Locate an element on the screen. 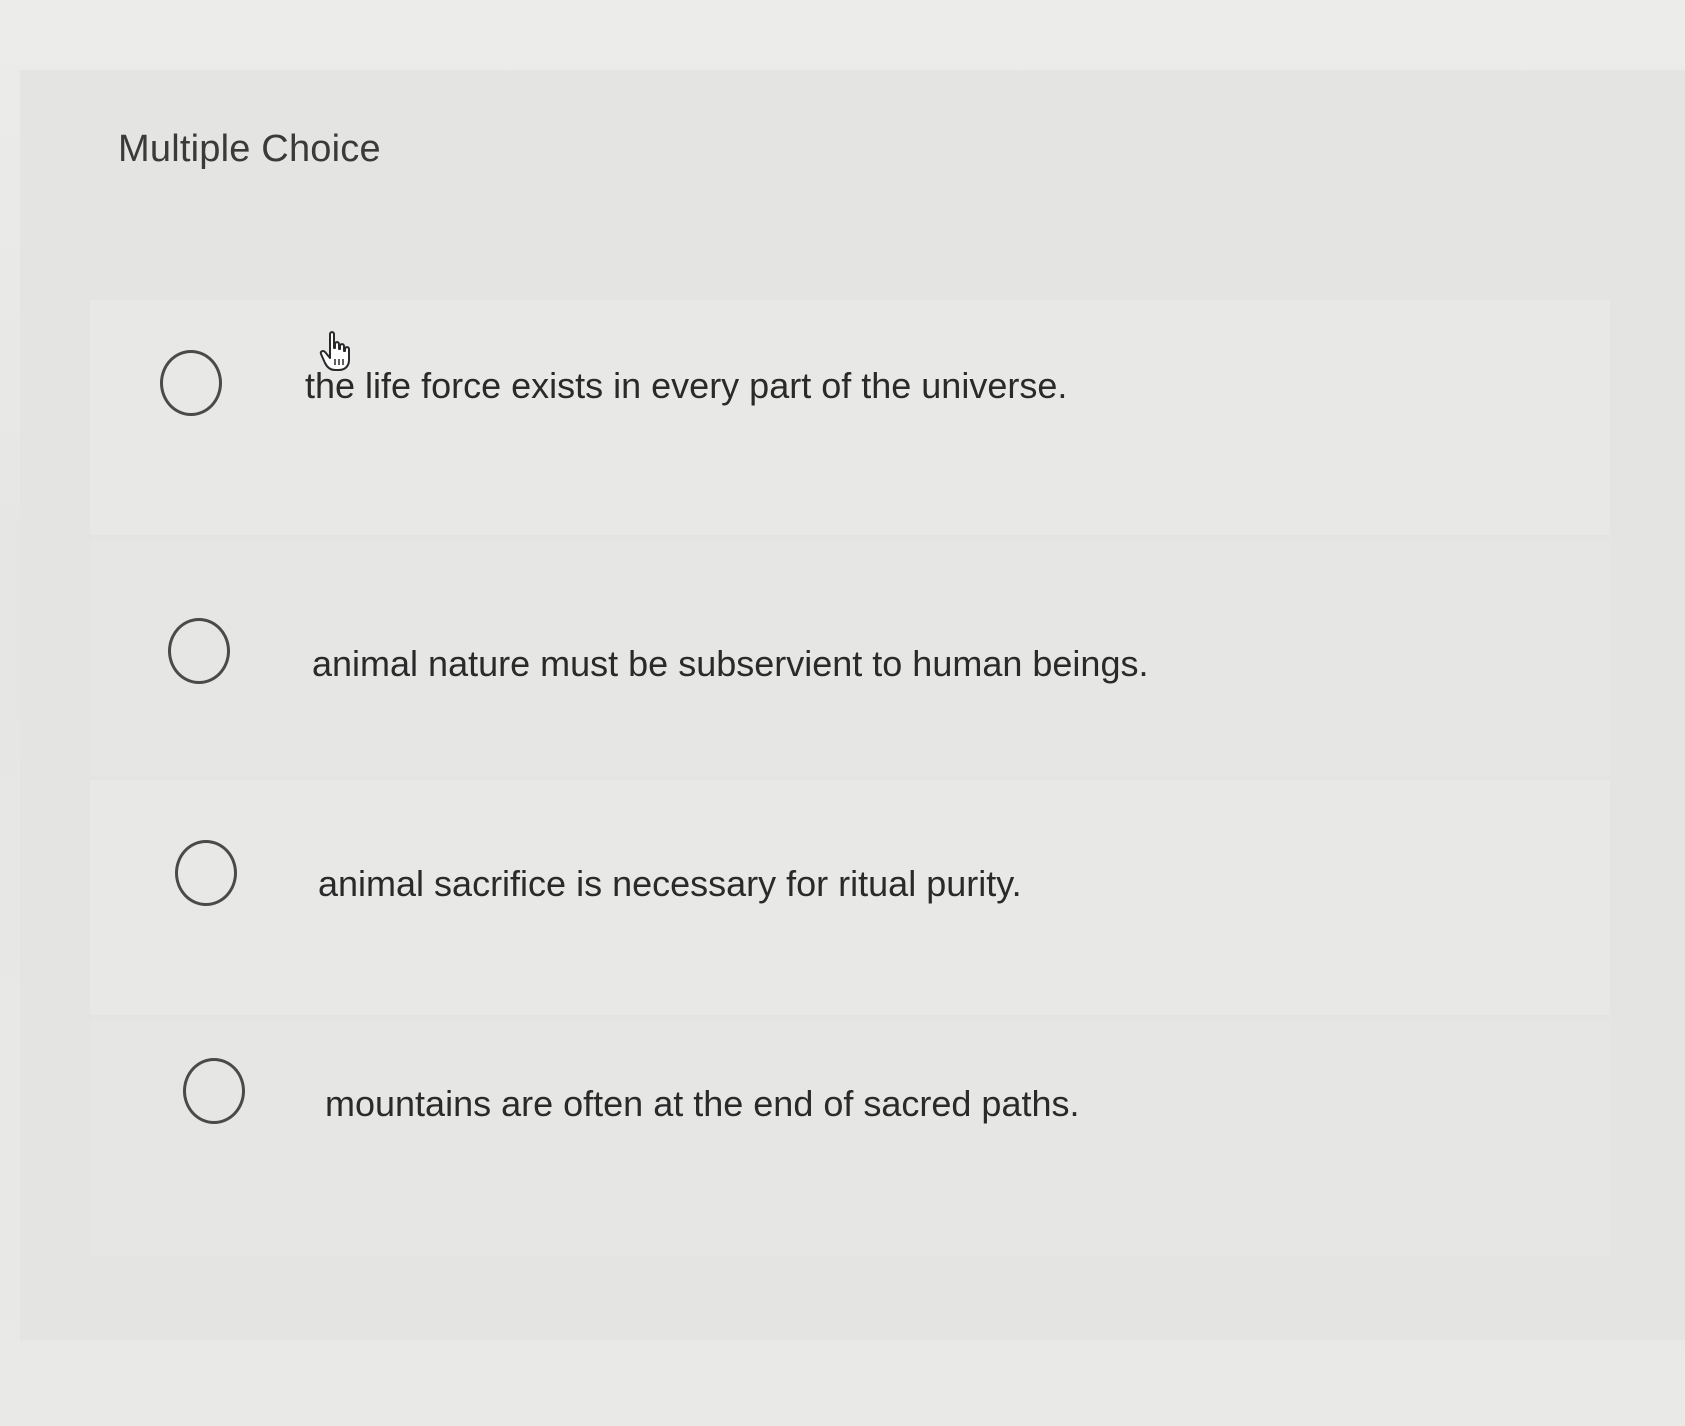 The image size is (1685, 1426). hand-pointer-icon is located at coordinates (334, 351).